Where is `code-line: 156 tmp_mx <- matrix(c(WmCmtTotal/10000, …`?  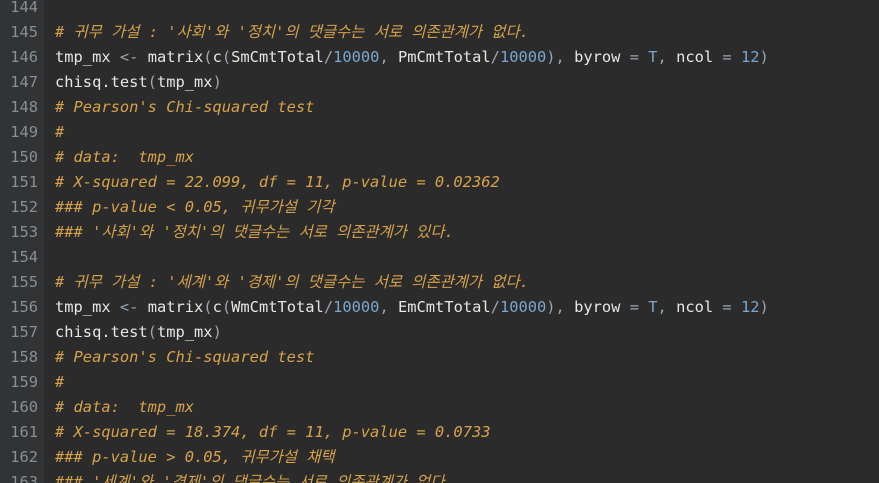
code-line: 156 tmp_mx <- matrix(c(WmCmtTotal/10000, … is located at coordinates (439, 307).